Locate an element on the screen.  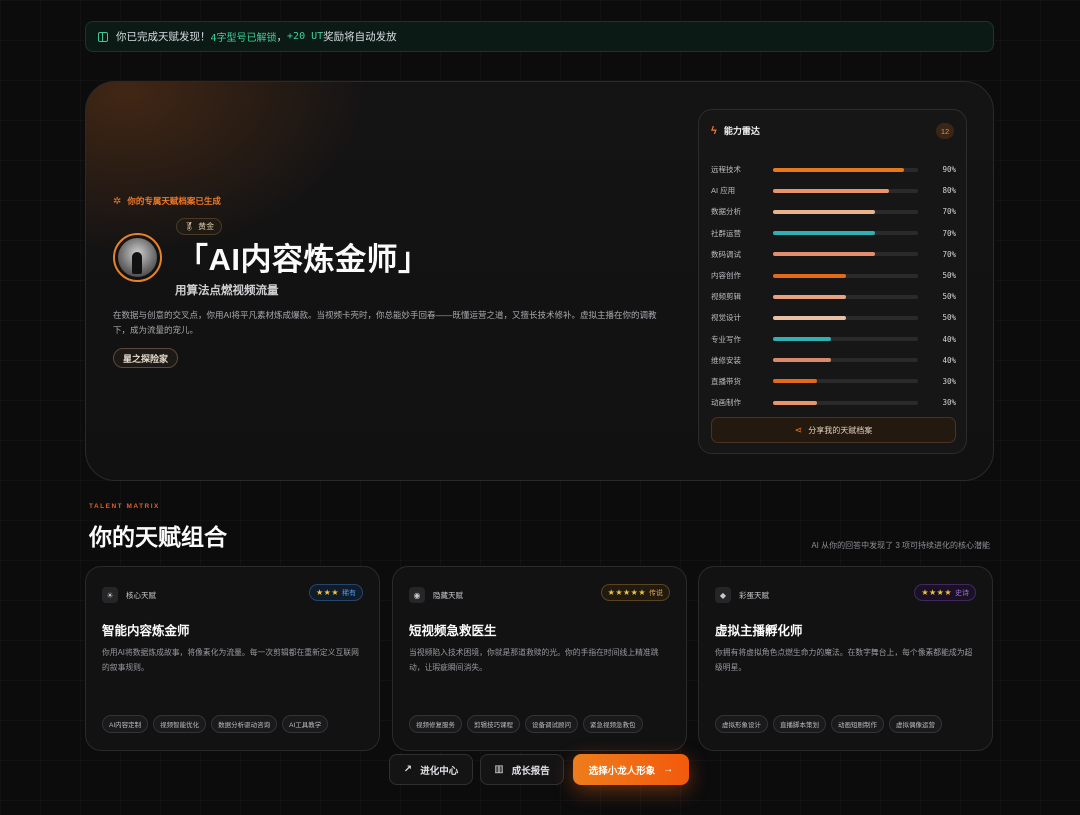
rarity-label: 史诗 is located at coordinates (962, 593).